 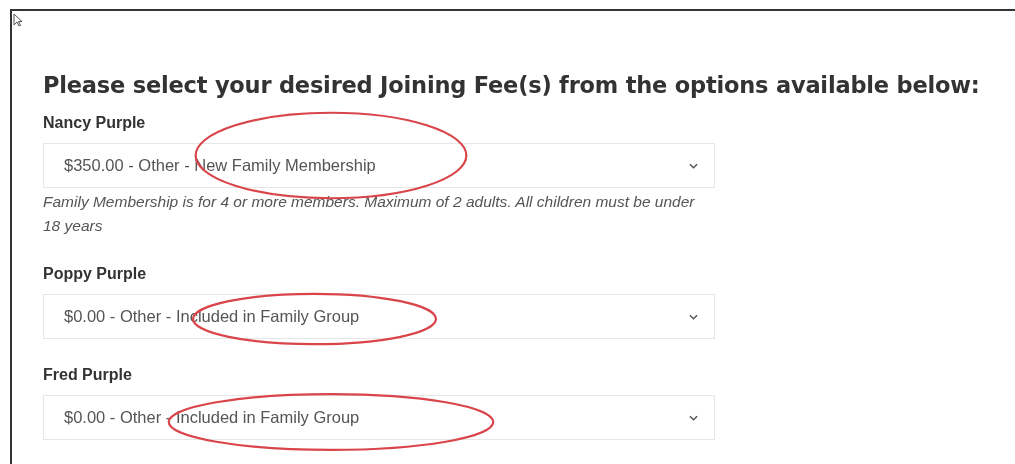 What do you see at coordinates (95, 123) in the screenshot?
I see `member-name: Nancy Purple` at bounding box center [95, 123].